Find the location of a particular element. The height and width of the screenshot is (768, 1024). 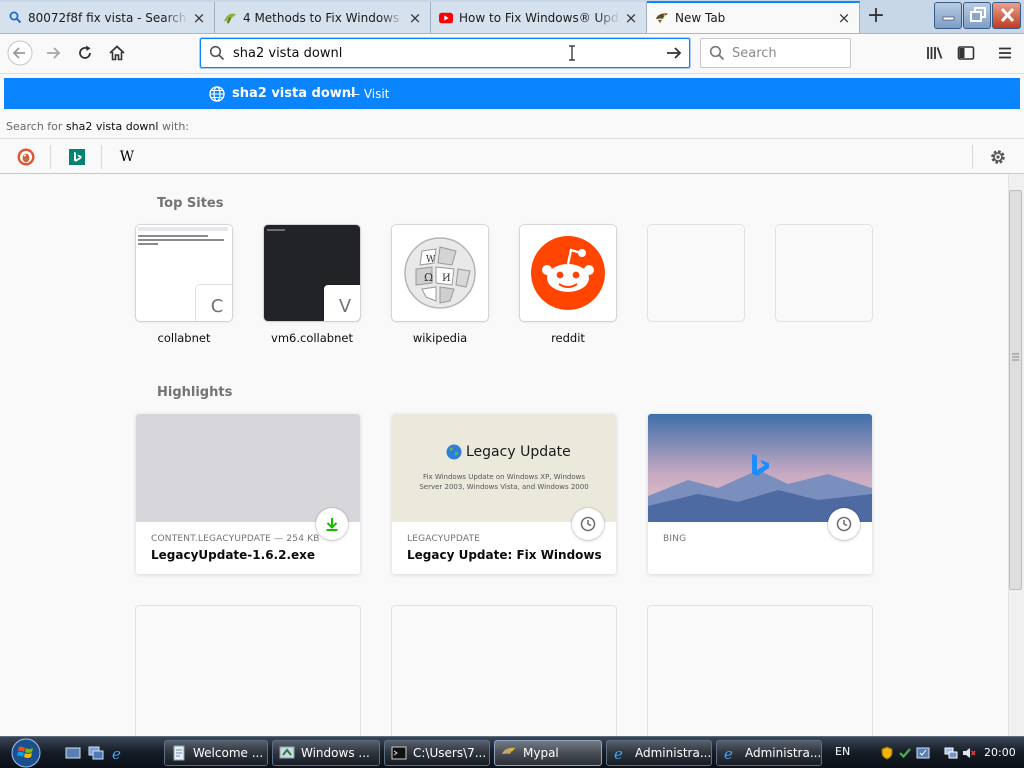

forward-arrow-icon is located at coordinates (54, 53).